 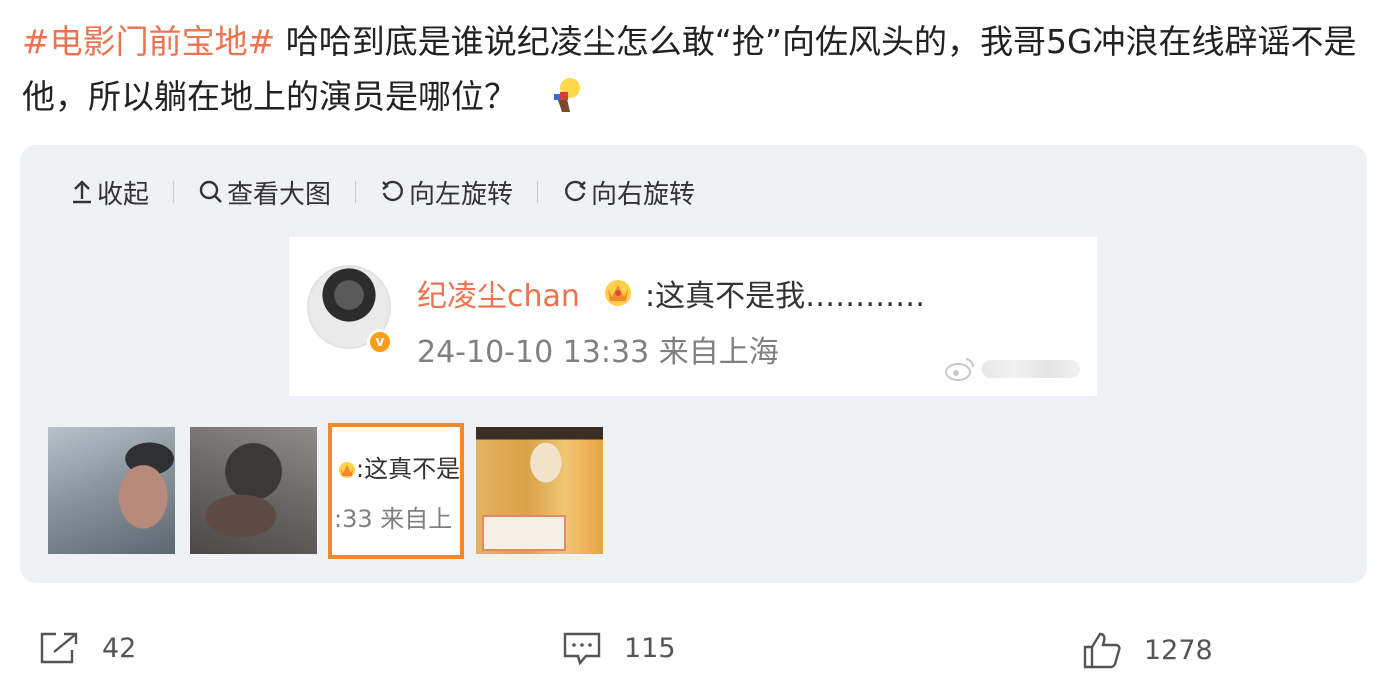 I want to click on comment-button: 115, so click(x=619, y=648).